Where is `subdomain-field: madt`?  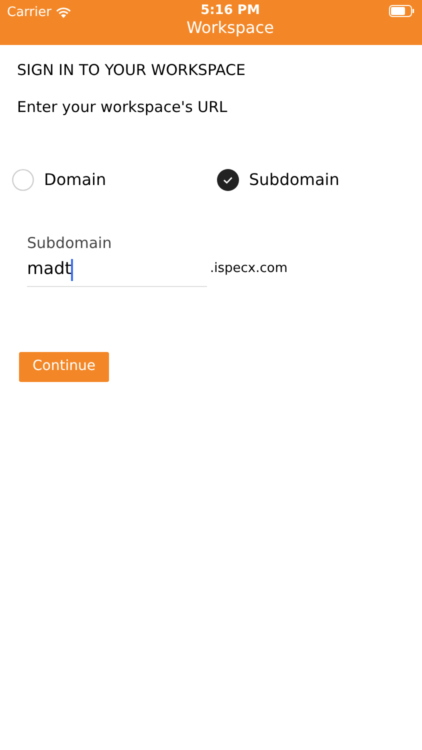 subdomain-field: madt is located at coordinates (117, 270).